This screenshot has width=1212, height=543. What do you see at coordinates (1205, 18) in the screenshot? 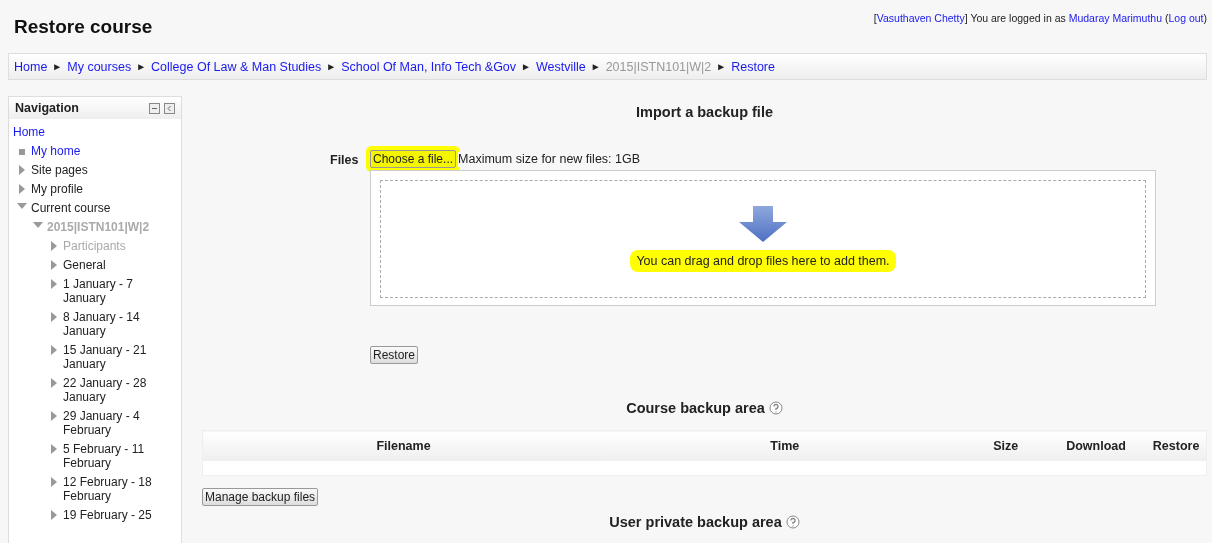
I see `login-bracket: )` at bounding box center [1205, 18].